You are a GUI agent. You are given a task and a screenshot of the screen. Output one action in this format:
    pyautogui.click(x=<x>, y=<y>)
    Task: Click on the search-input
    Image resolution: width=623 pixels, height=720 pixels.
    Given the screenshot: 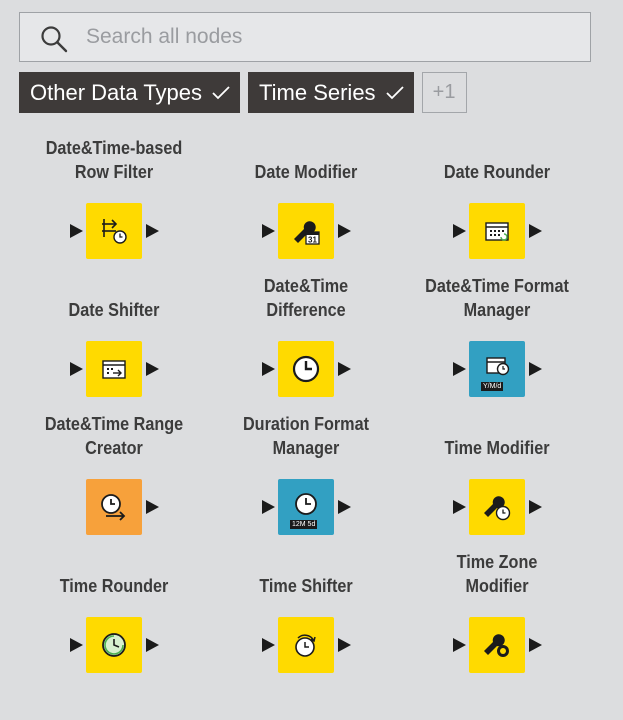 What is the action you would take?
    pyautogui.click(x=333, y=37)
    